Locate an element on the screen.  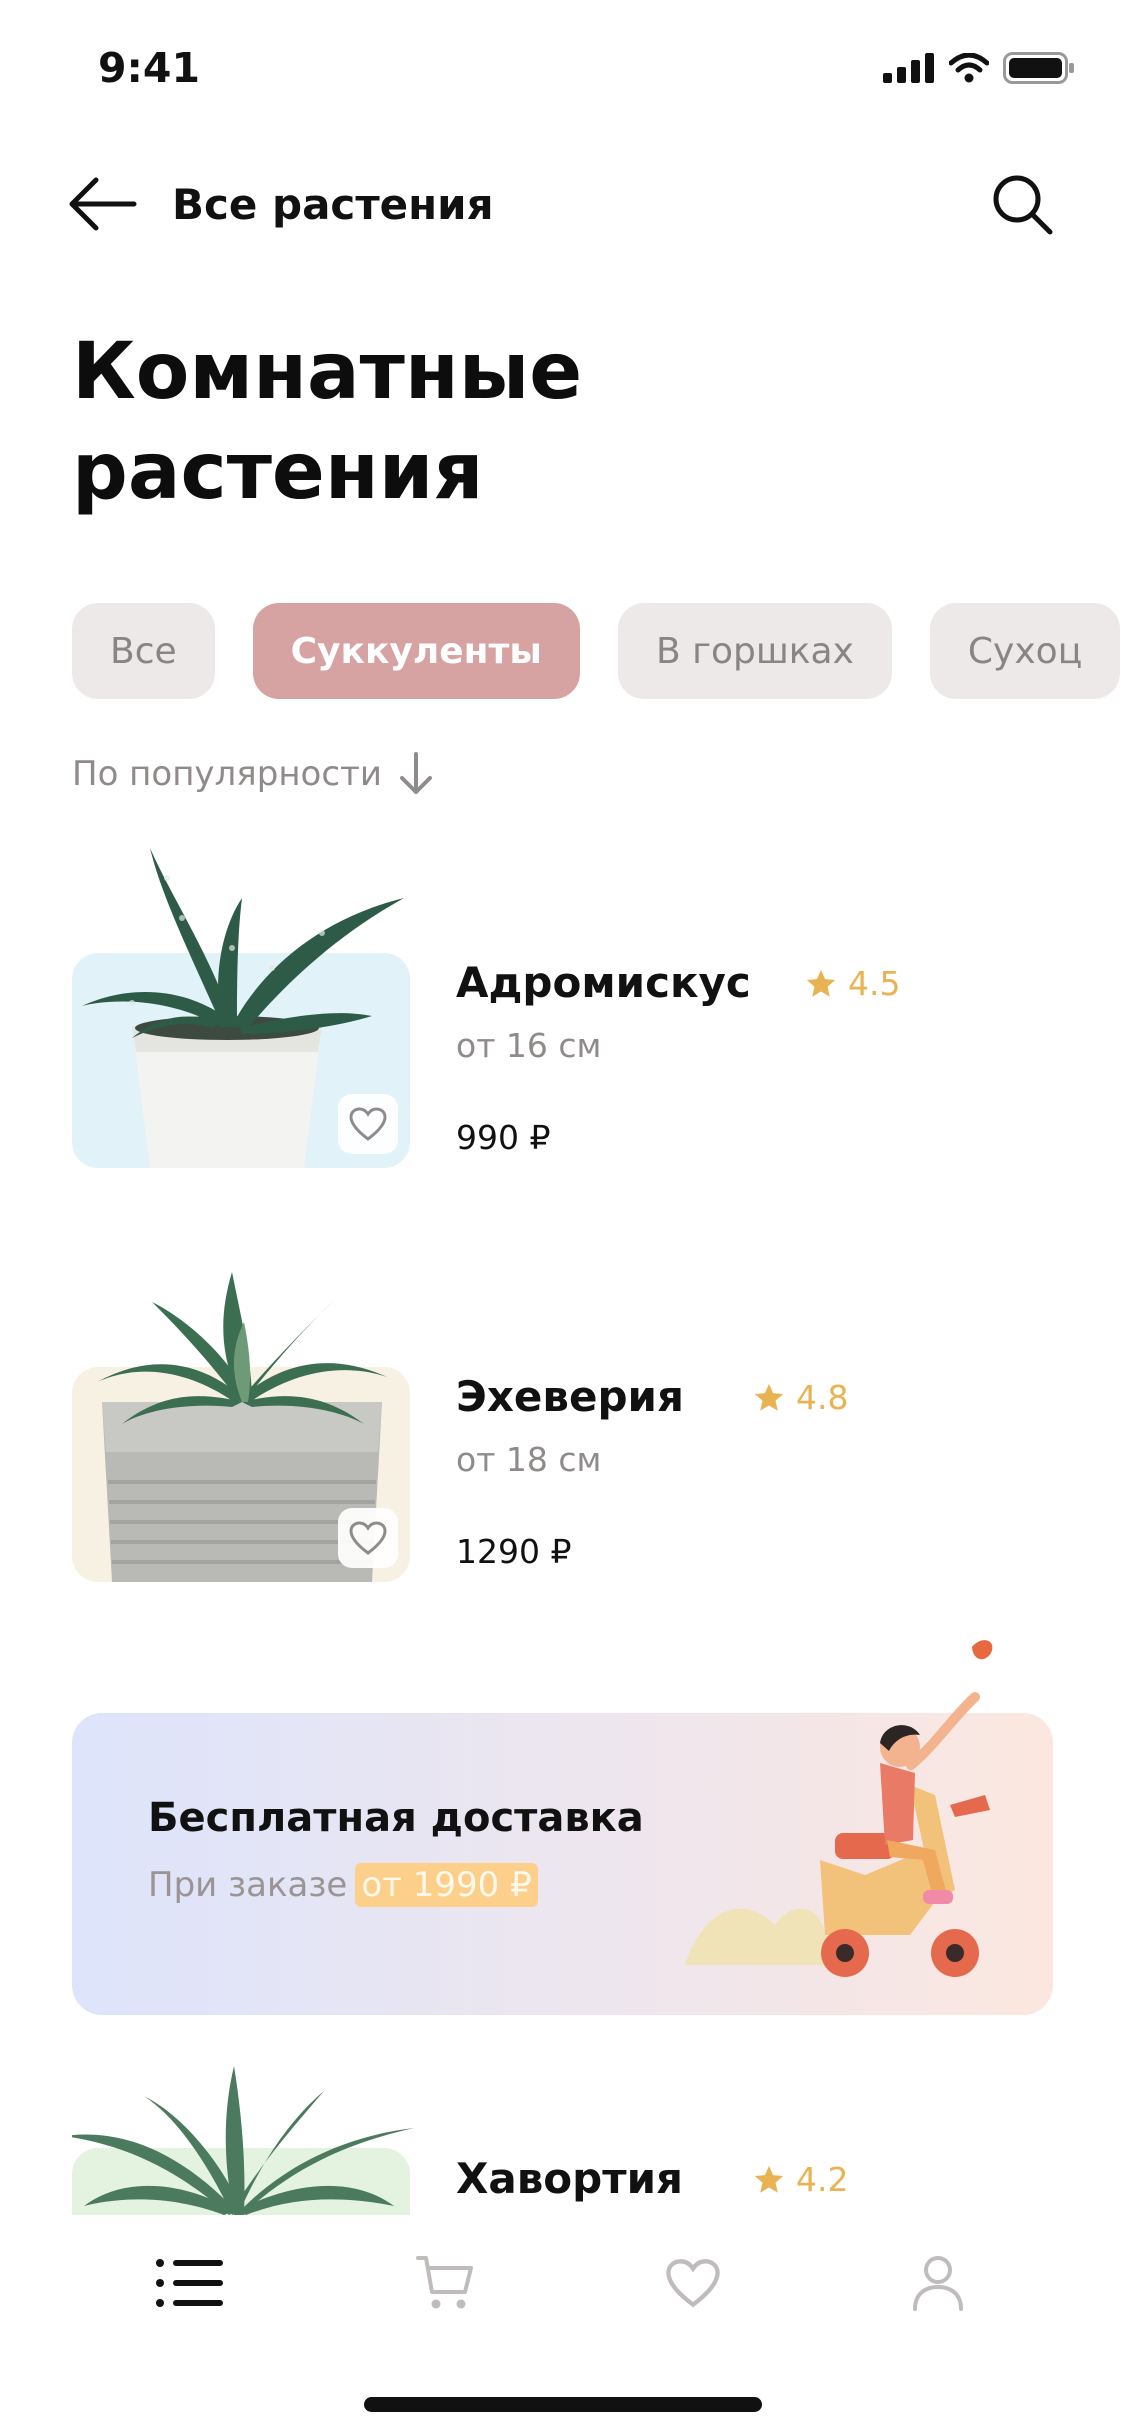
product-rating: 4.2 is located at coordinates (800, 2179).